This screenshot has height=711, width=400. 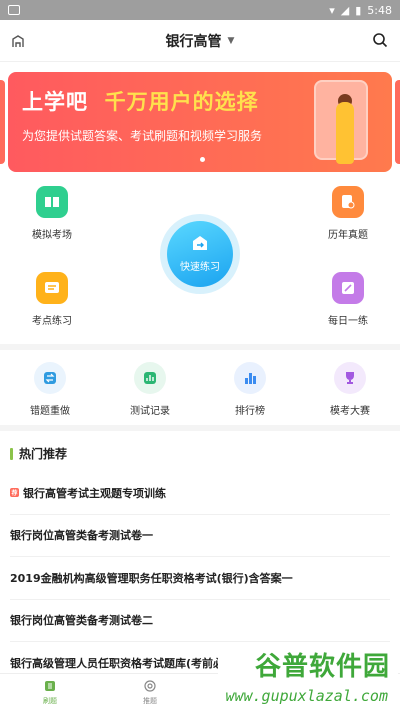 I want to click on ranking-button: 排行榜, so click(x=250, y=389).